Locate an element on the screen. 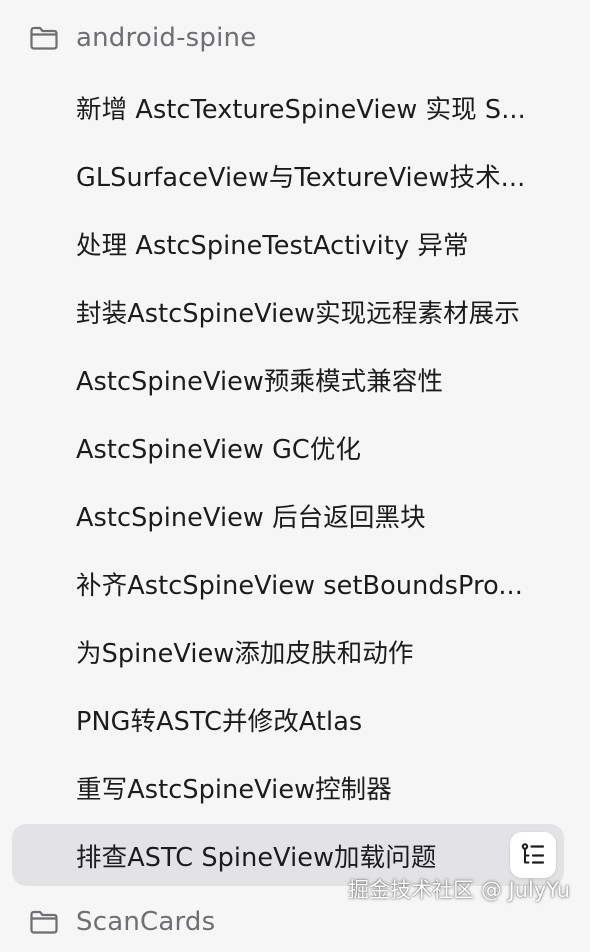 The width and height of the screenshot is (590, 952). list-item: AstcSpineView GC优化 is located at coordinates (288, 447).